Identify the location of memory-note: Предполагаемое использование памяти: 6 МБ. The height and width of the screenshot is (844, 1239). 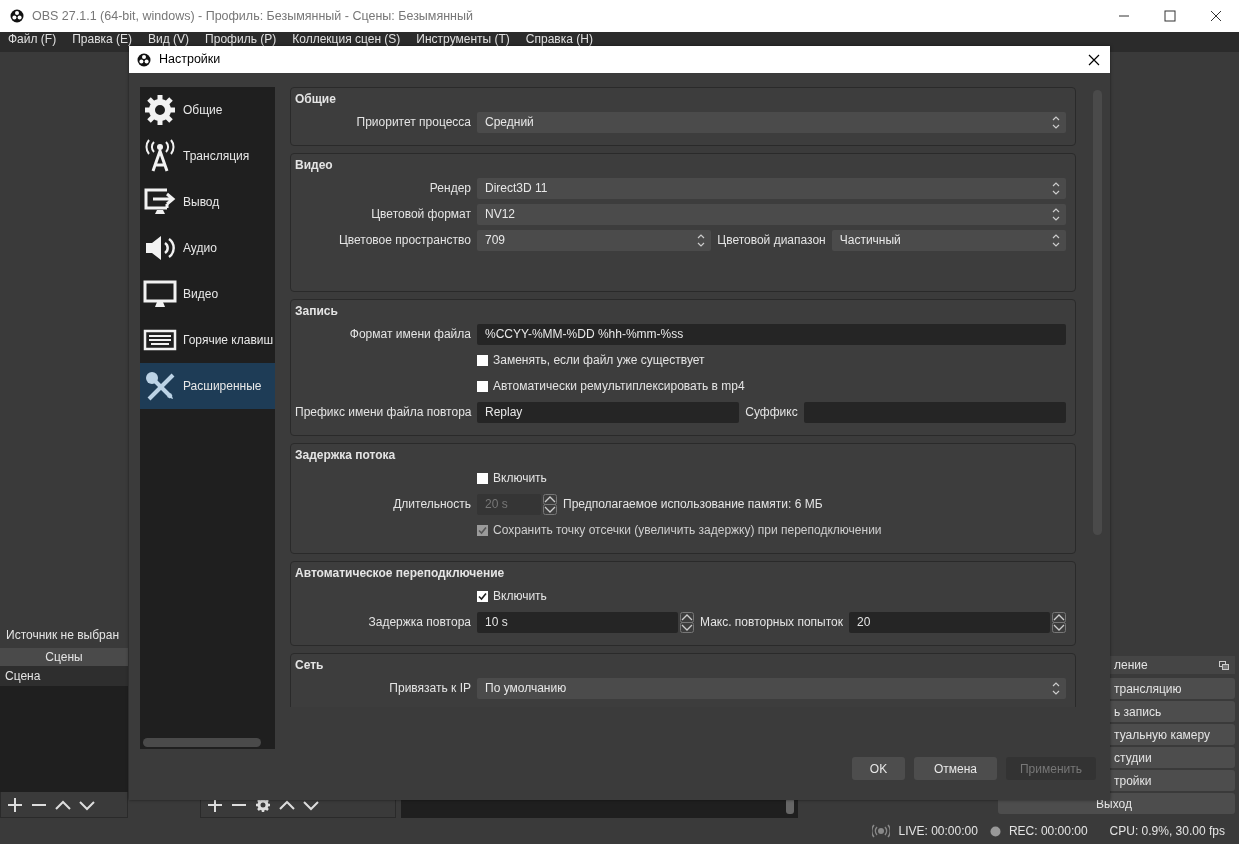
(693, 504).